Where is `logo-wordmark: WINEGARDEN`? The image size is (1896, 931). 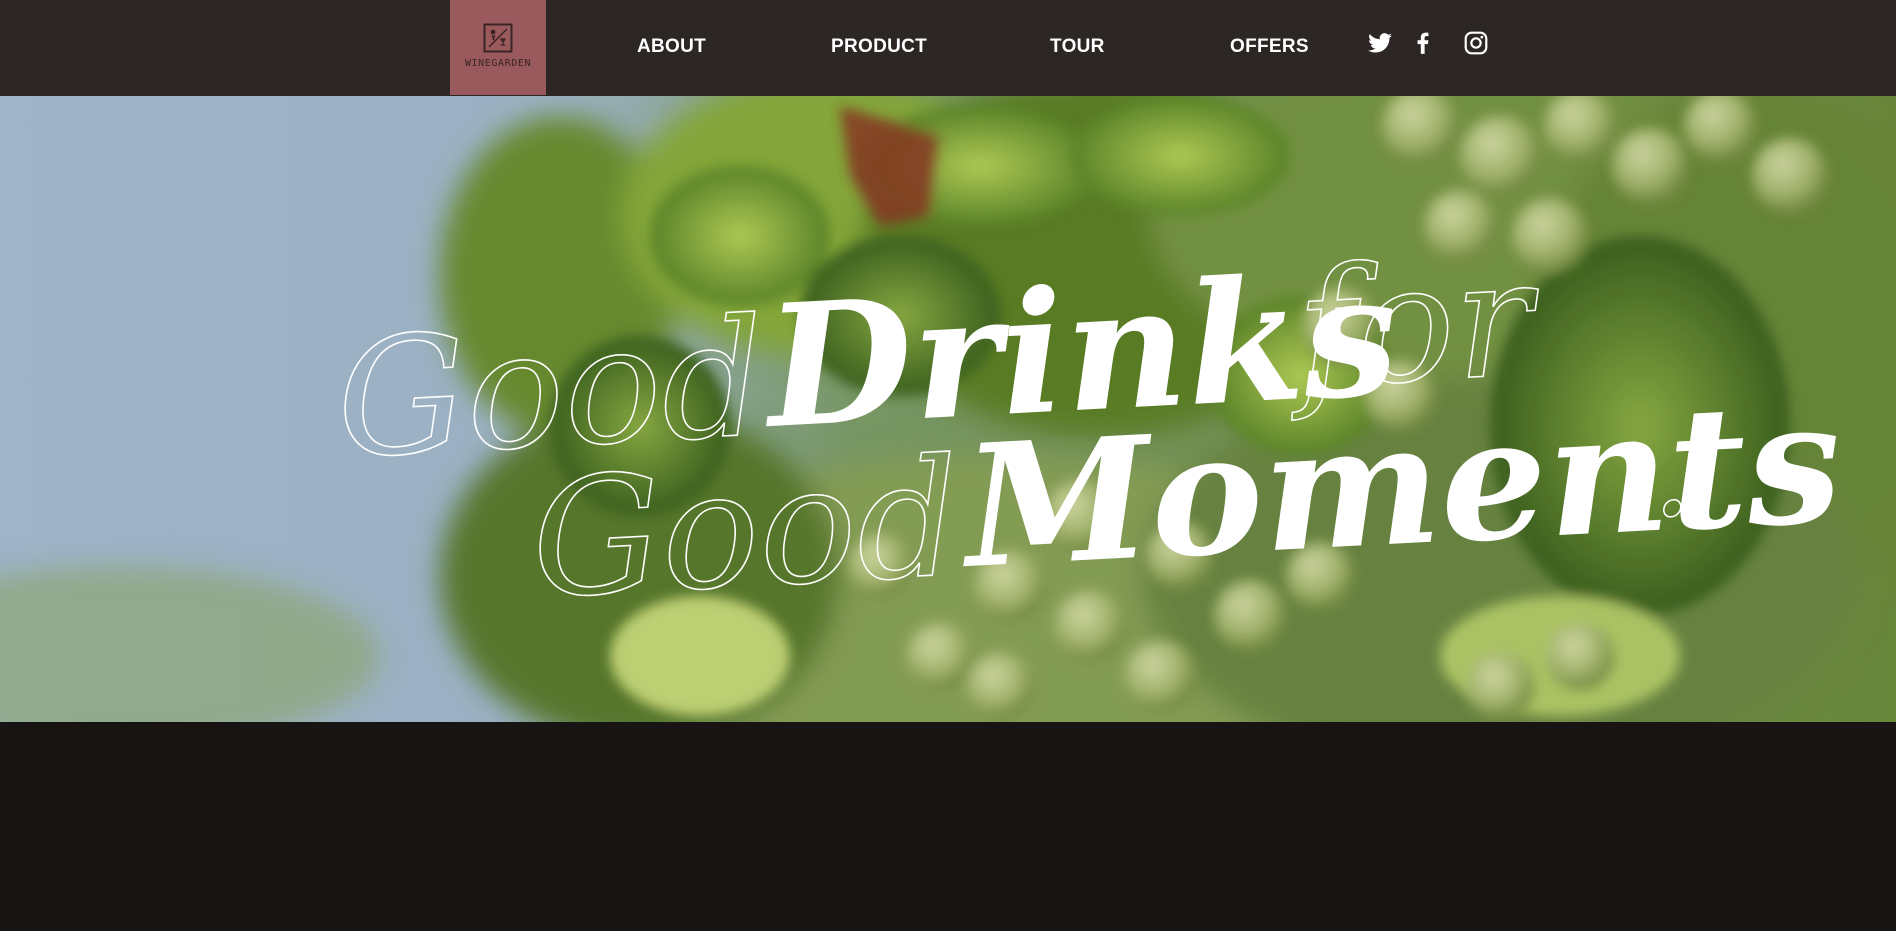 logo-wordmark: WINEGARDEN is located at coordinates (498, 63).